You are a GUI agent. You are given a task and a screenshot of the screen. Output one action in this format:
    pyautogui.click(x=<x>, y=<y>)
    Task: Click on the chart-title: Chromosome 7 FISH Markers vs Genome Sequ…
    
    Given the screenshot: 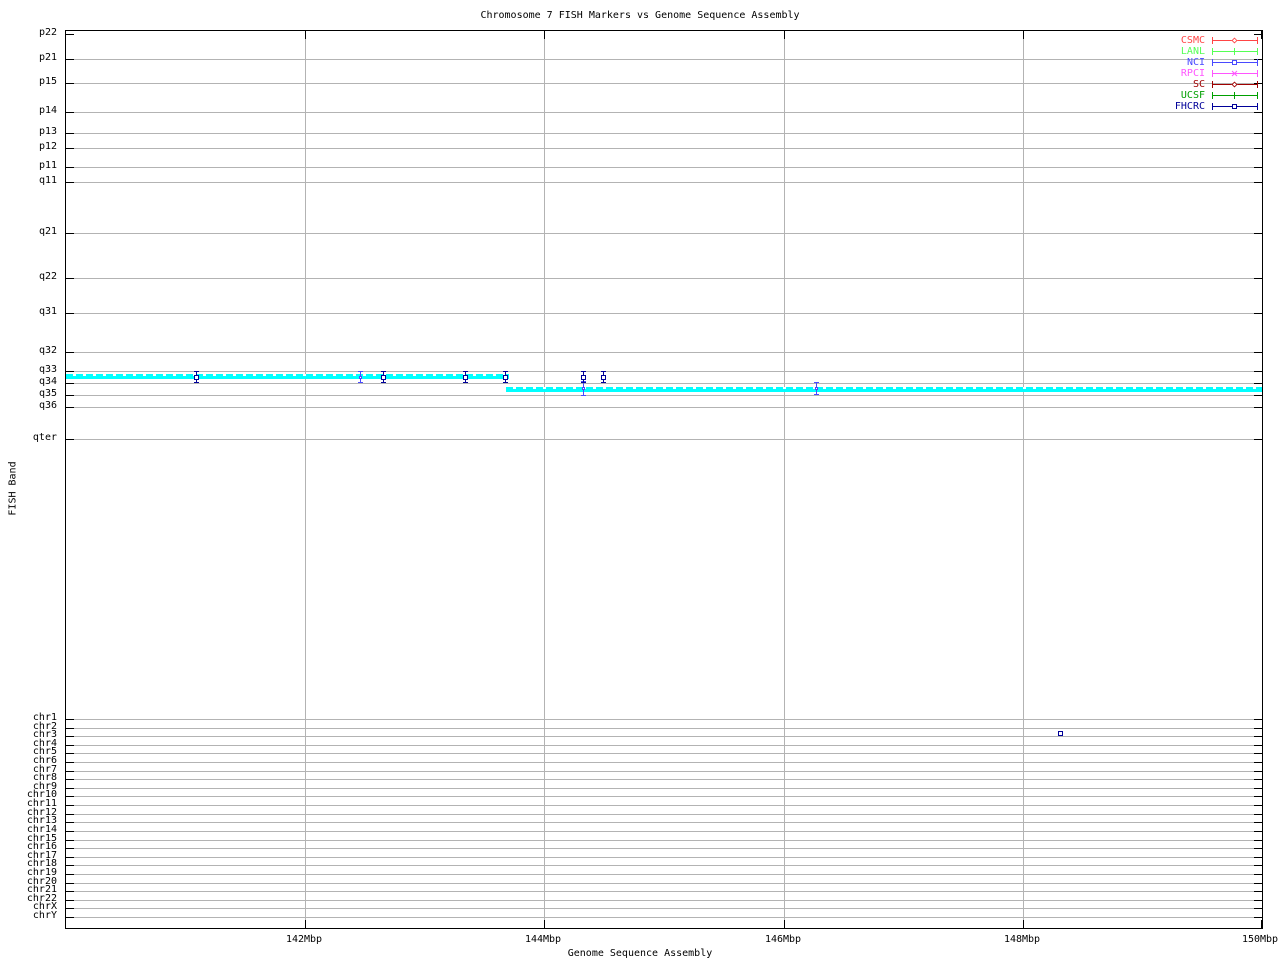 What is the action you would take?
    pyautogui.click(x=640, y=15)
    